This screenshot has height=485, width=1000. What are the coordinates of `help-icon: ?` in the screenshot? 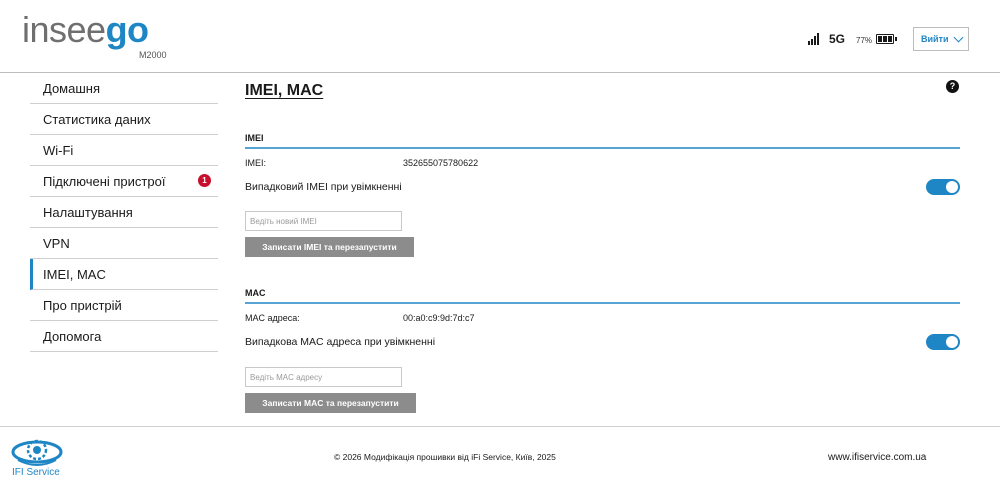 It's located at (952, 86).